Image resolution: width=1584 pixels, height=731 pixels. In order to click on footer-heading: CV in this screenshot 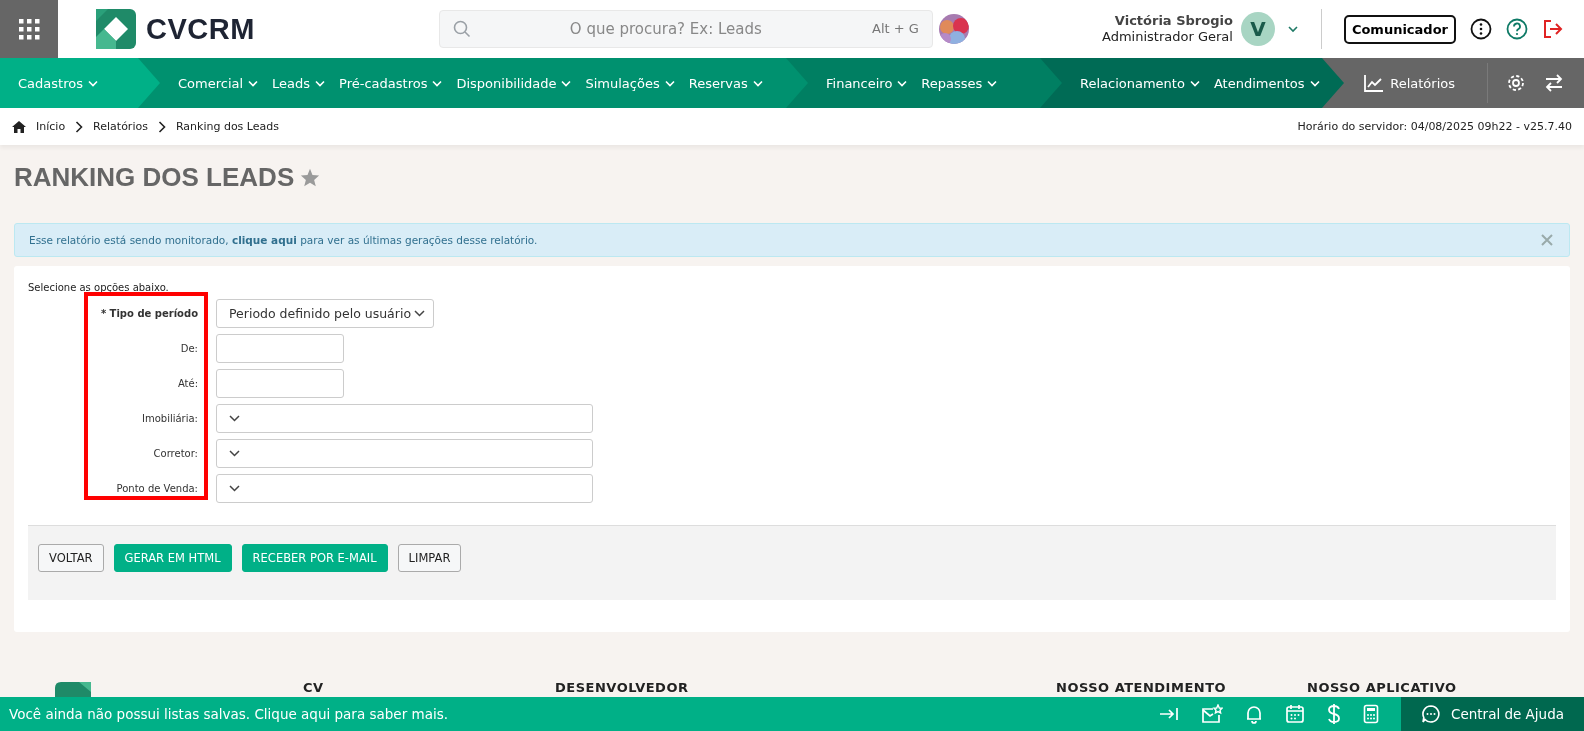, I will do `click(313, 687)`.